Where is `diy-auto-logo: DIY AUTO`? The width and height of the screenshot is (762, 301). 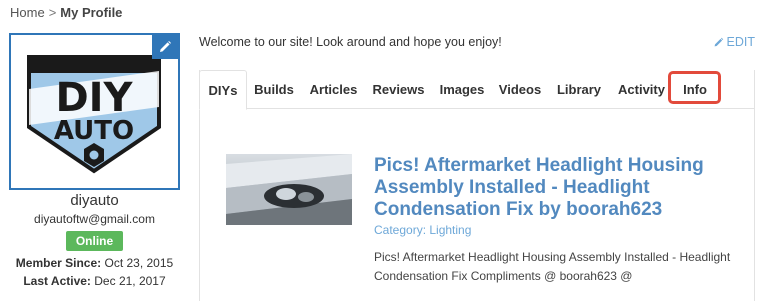 diy-auto-logo: DIY AUTO is located at coordinates (94, 114).